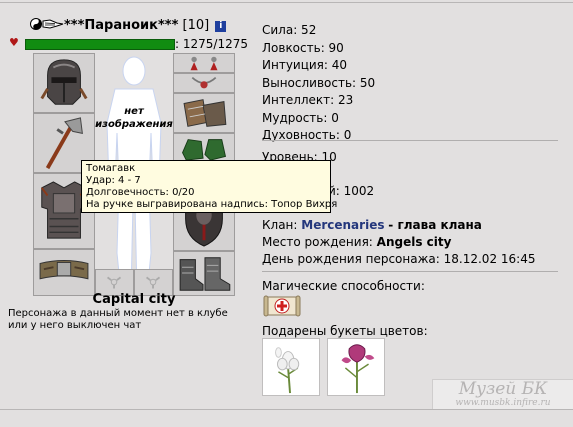 Image resolution: width=573 pixels, height=427 pixels. Describe the element at coordinates (343, 286) in the screenshot. I see `magic-section-title: Магические способности:` at that location.